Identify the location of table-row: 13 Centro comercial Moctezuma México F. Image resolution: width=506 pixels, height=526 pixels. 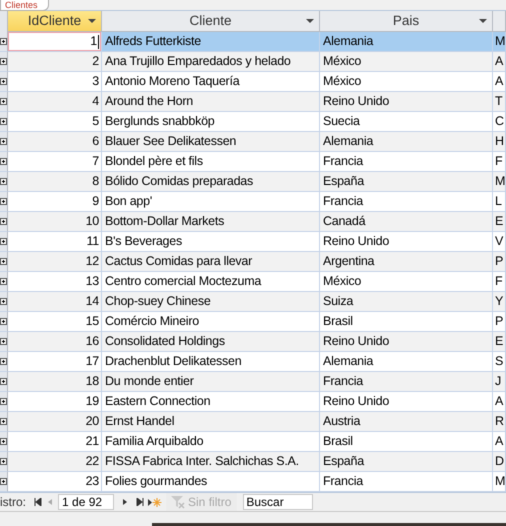
(253, 282).